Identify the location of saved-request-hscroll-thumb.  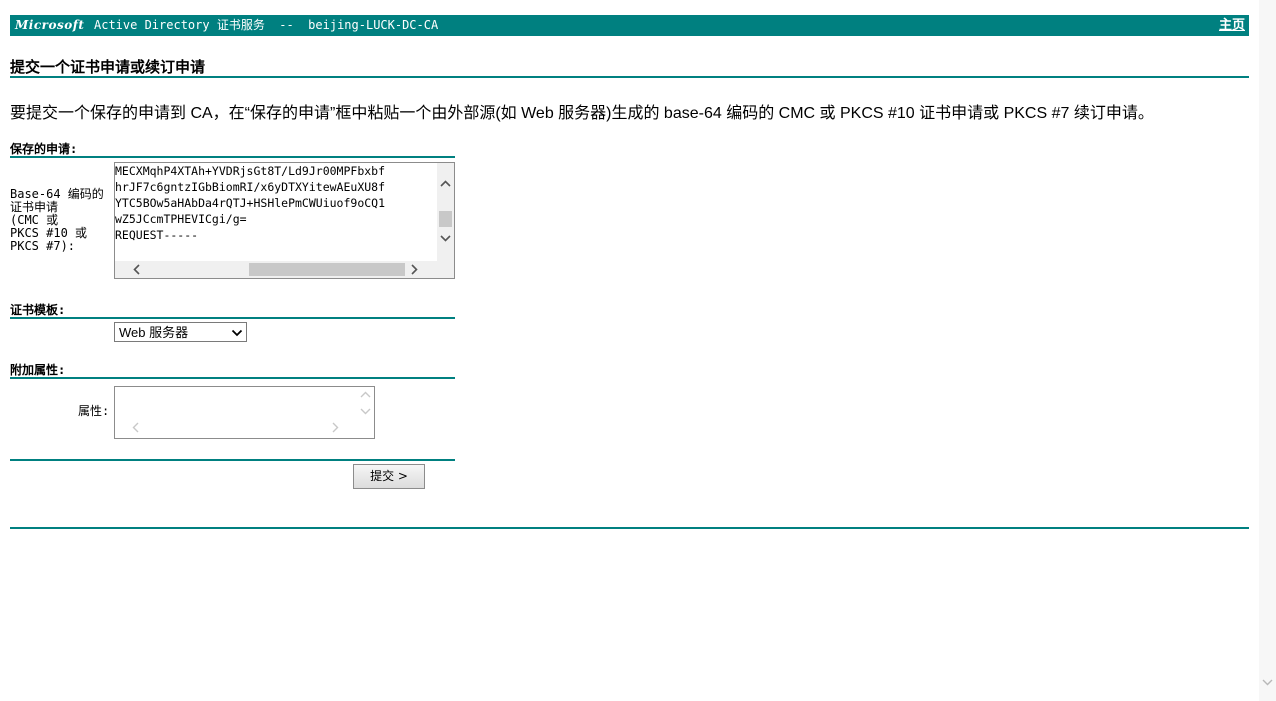
(327, 269).